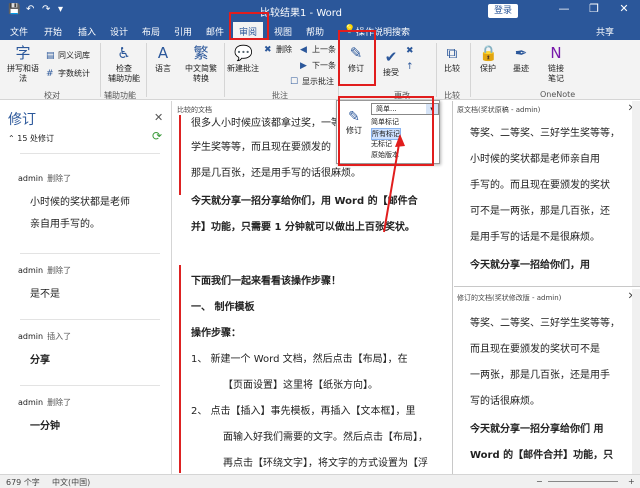  What do you see at coordinates (46, 9) in the screenshot?
I see `redo-icon: ↷` at bounding box center [46, 9].